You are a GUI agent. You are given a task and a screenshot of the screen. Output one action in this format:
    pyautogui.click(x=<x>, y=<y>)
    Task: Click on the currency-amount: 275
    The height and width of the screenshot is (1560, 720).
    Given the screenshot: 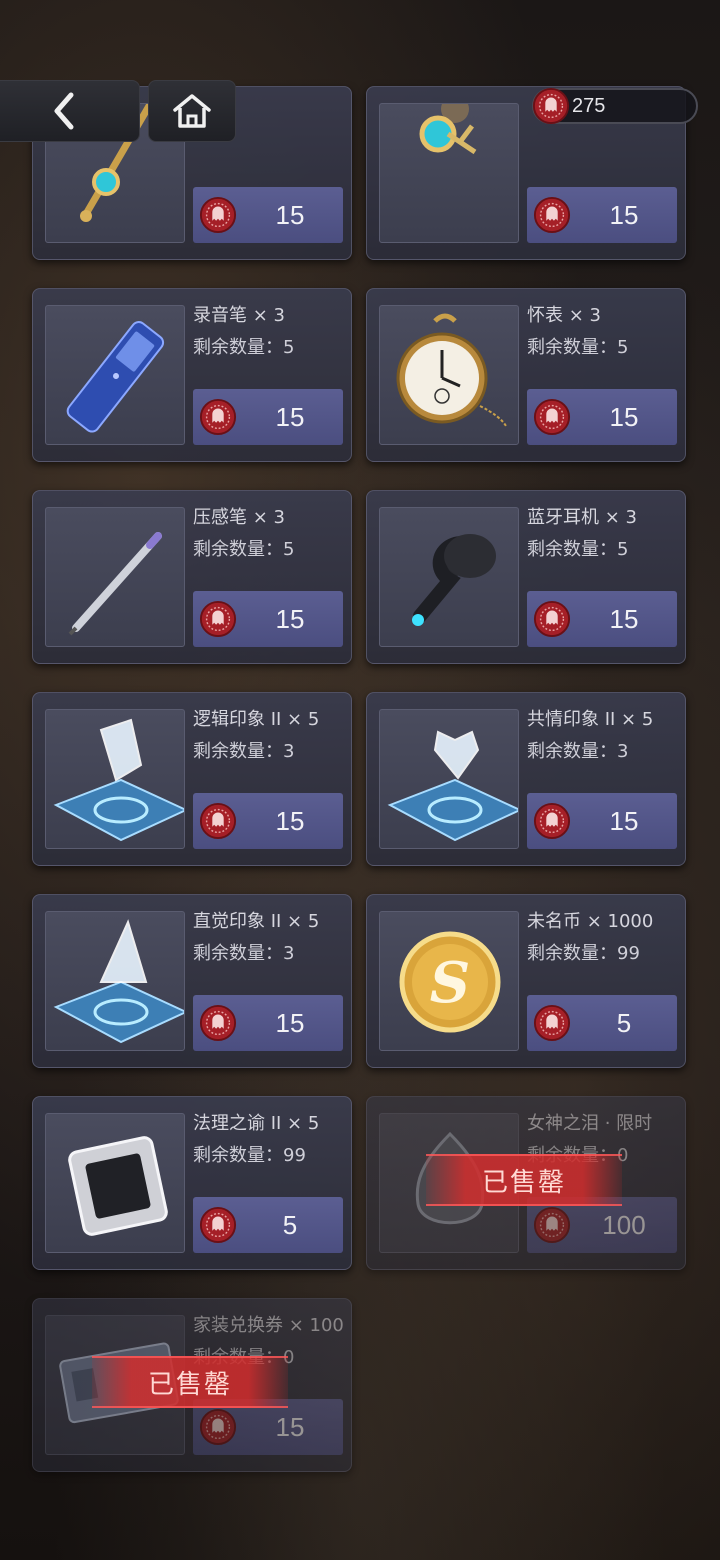 What is the action you would take?
    pyautogui.click(x=589, y=105)
    